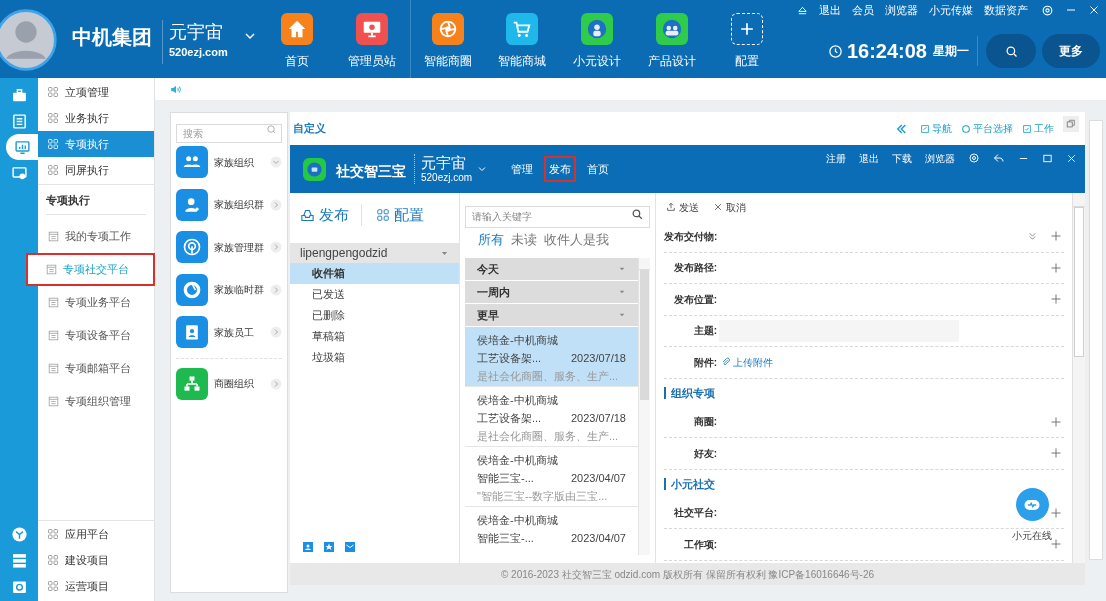  Describe the element at coordinates (19, 95) in the screenshot. I see `briefcase-icon` at that location.